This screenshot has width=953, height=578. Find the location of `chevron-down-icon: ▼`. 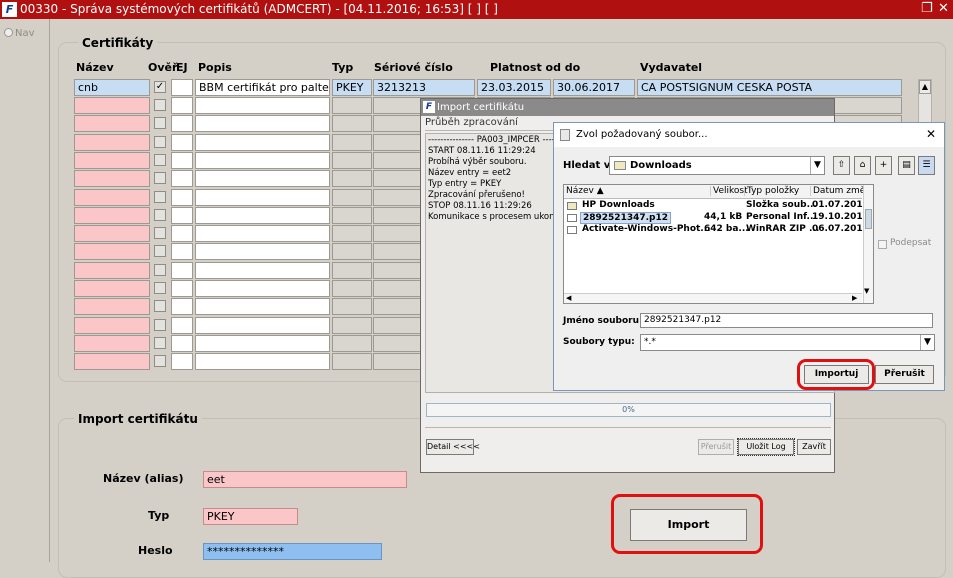

chevron-down-icon: ▼ is located at coordinates (817, 165).